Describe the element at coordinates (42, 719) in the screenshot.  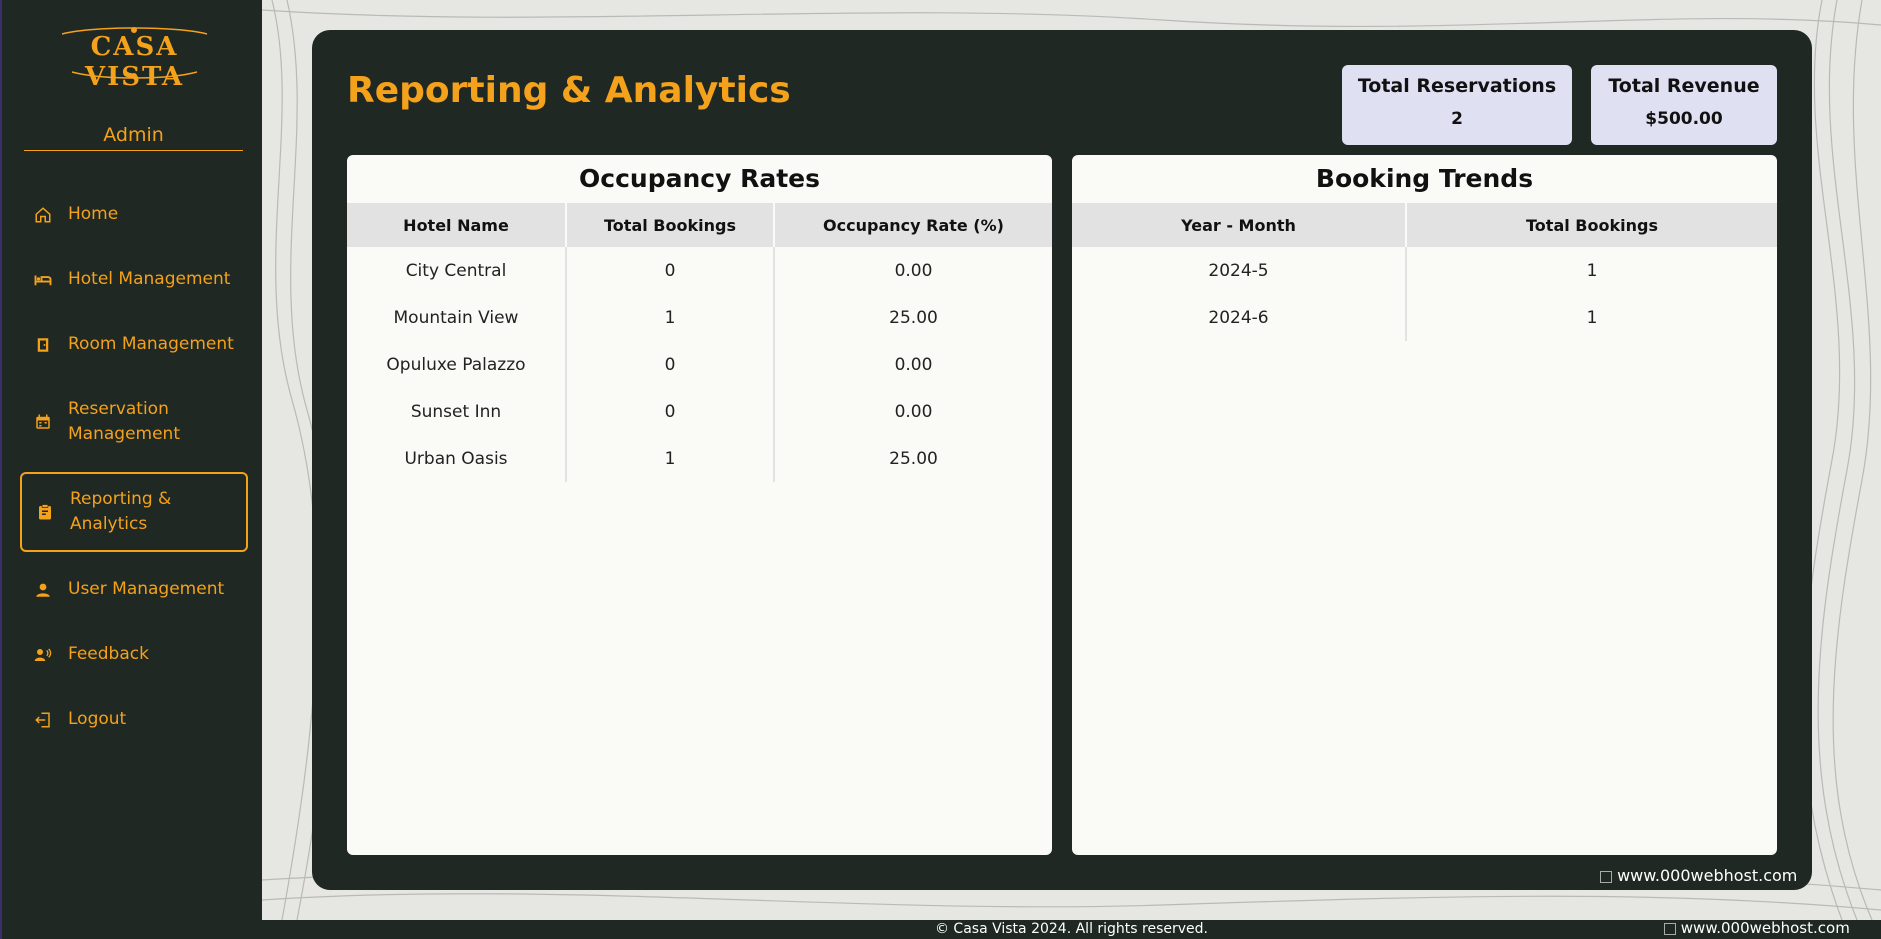
I see `logout-icon` at that location.